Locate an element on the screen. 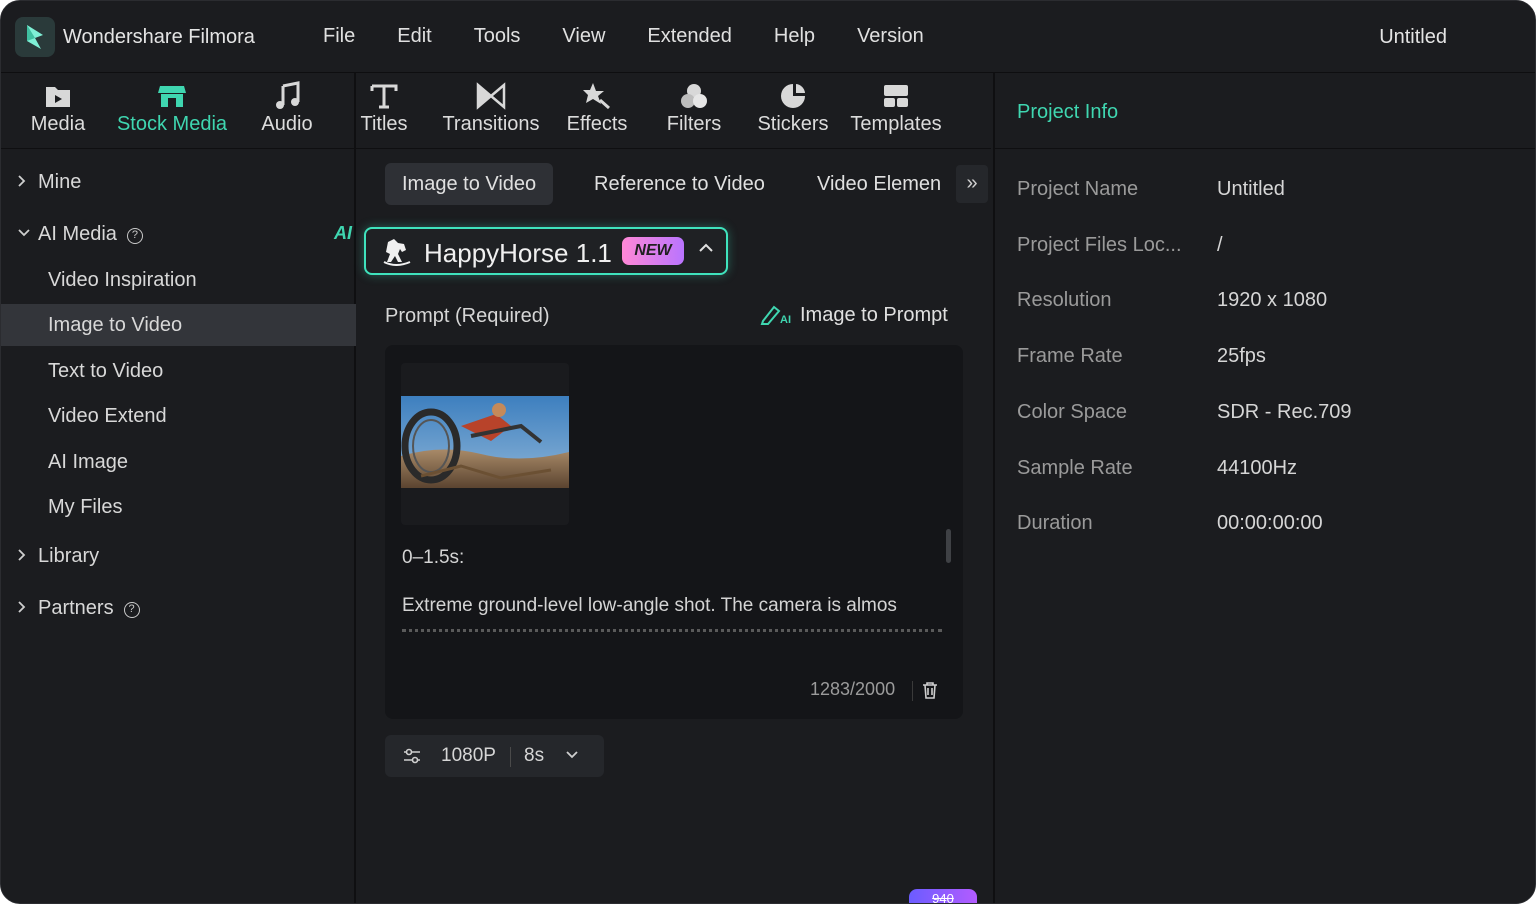  panel-title: Project Info is located at coordinates (1068, 112).